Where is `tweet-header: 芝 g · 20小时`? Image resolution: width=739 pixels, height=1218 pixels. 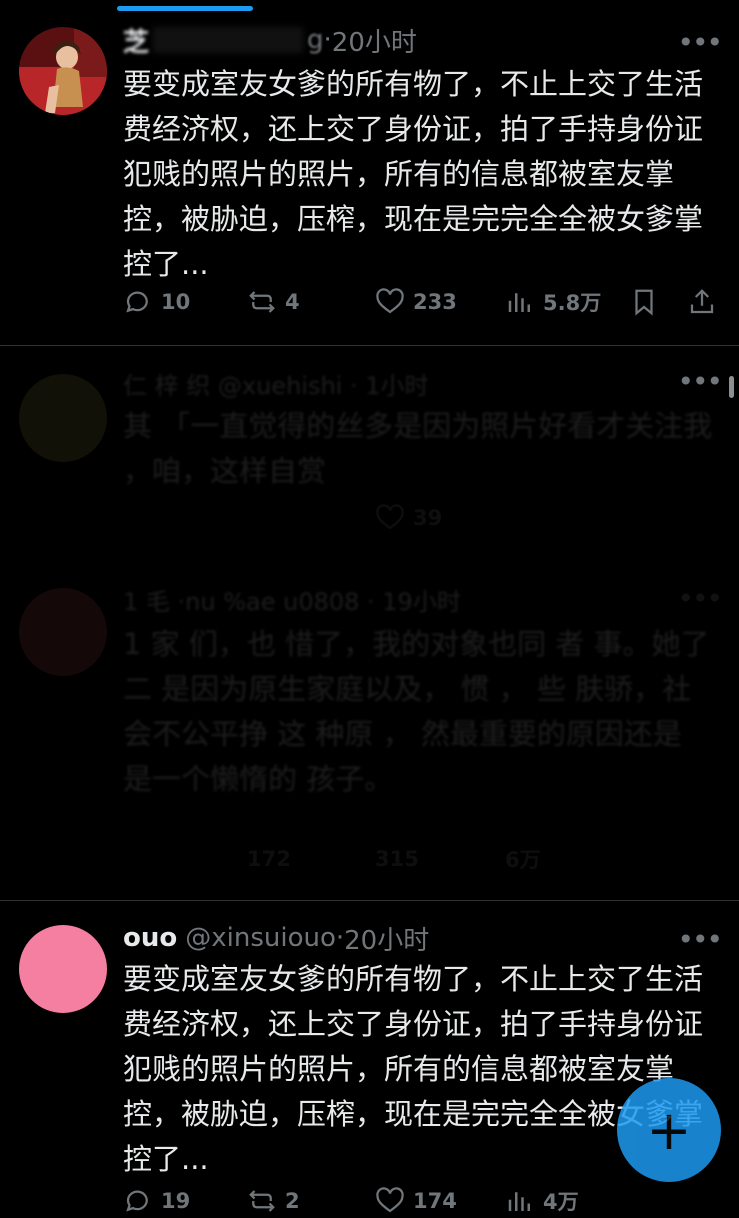 tweet-header: 芝 g · 20小时 is located at coordinates (270, 40).